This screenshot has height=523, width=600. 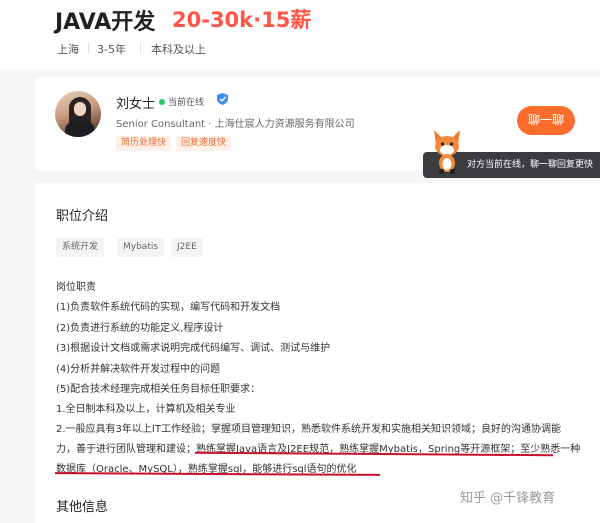 I want to click on description-line: (4)分析并解决软件开发过程中的问题, so click(x=138, y=369).